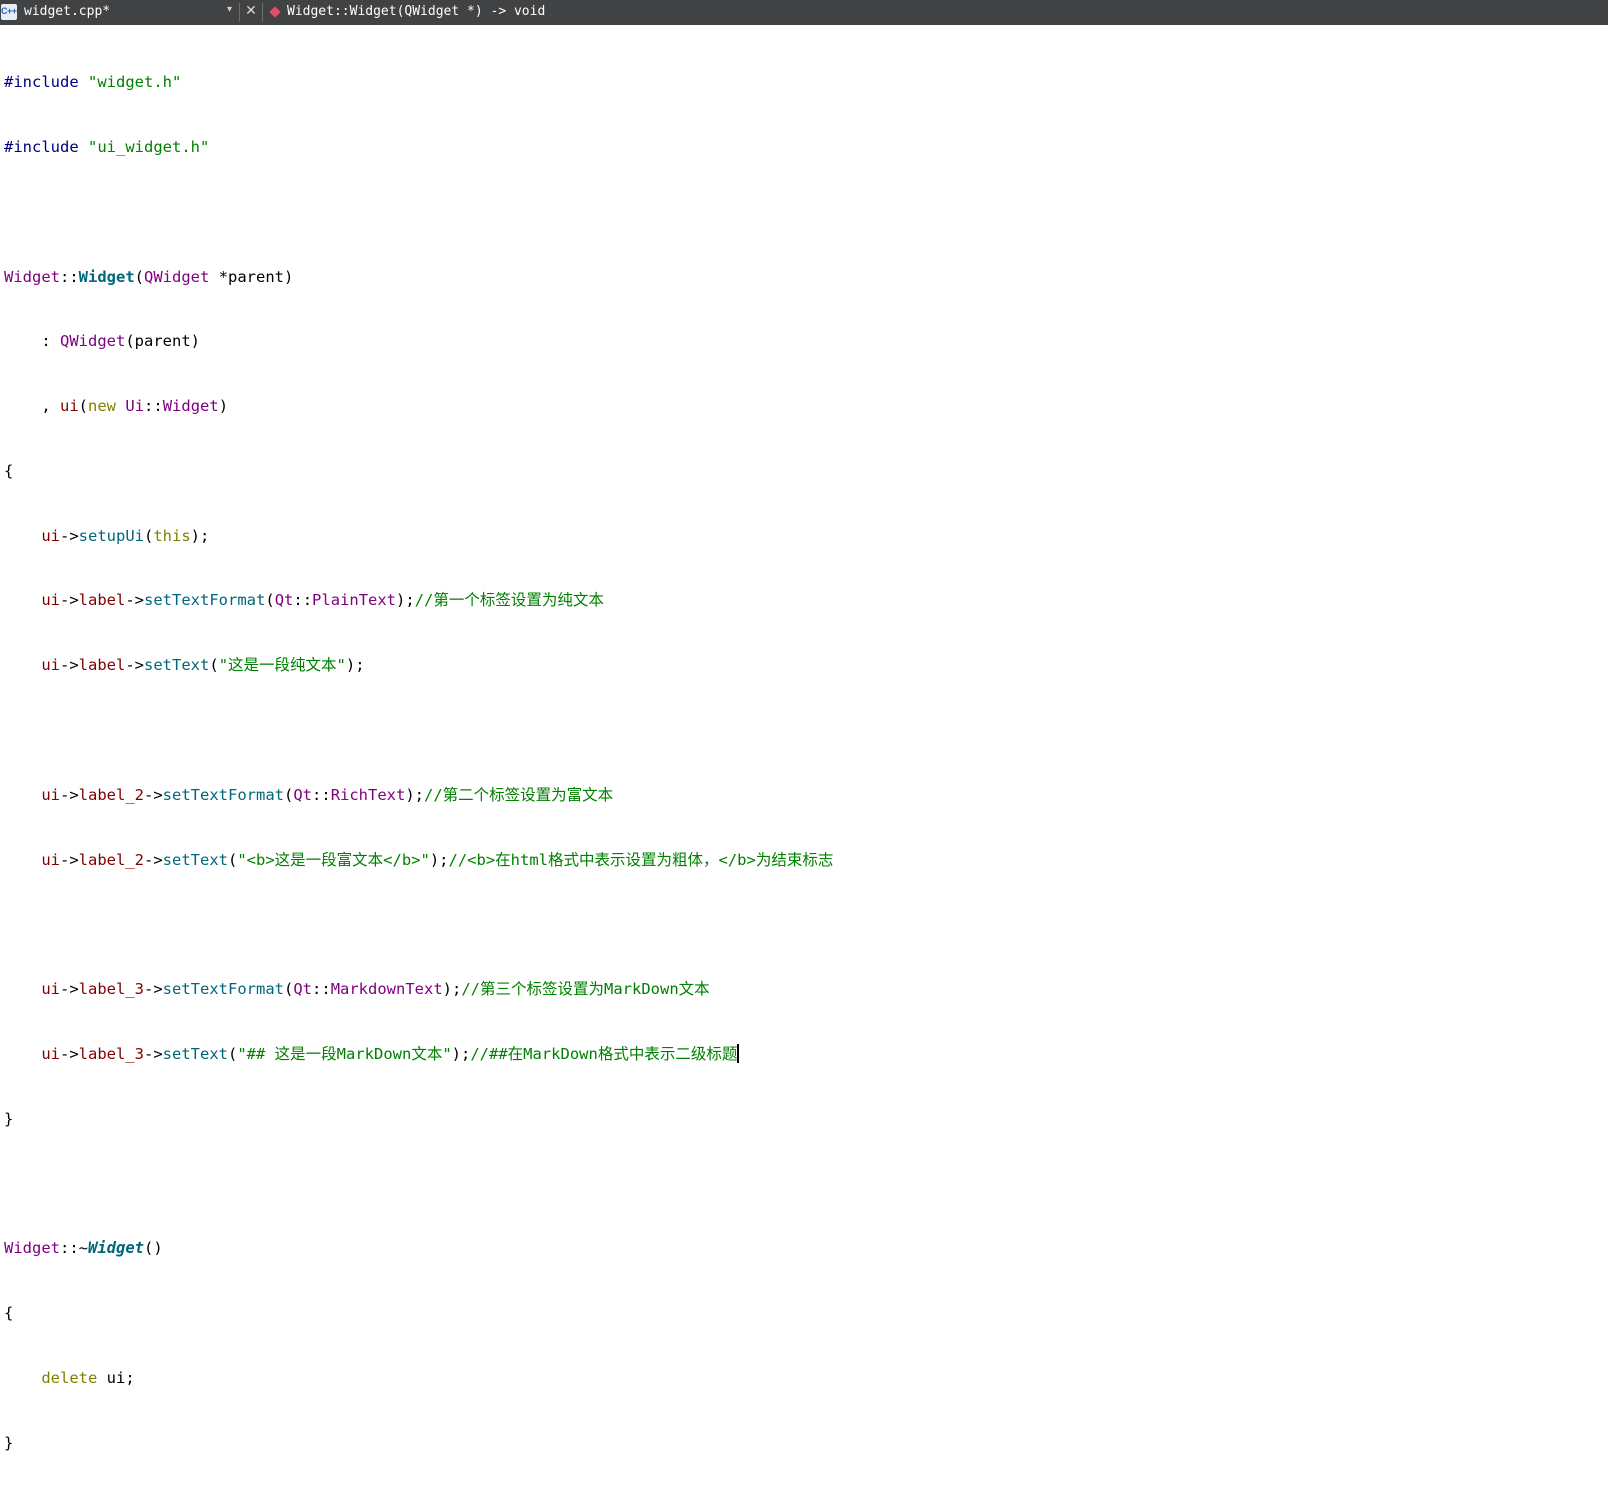  Describe the element at coordinates (111, 1053) in the screenshot. I see `member-name: label_3` at that location.